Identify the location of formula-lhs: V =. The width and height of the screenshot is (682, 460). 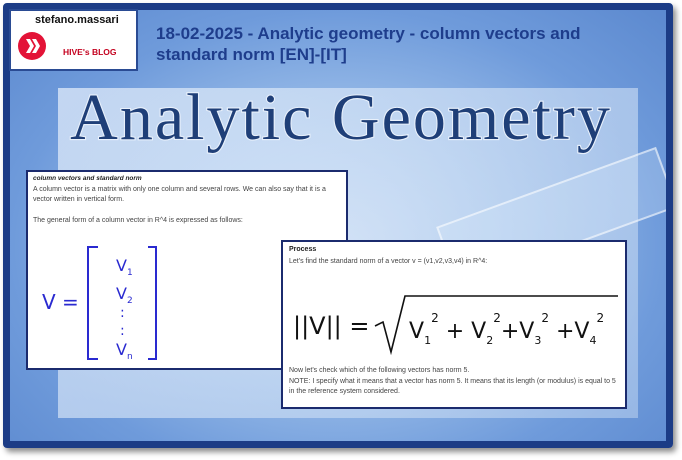
(60, 302).